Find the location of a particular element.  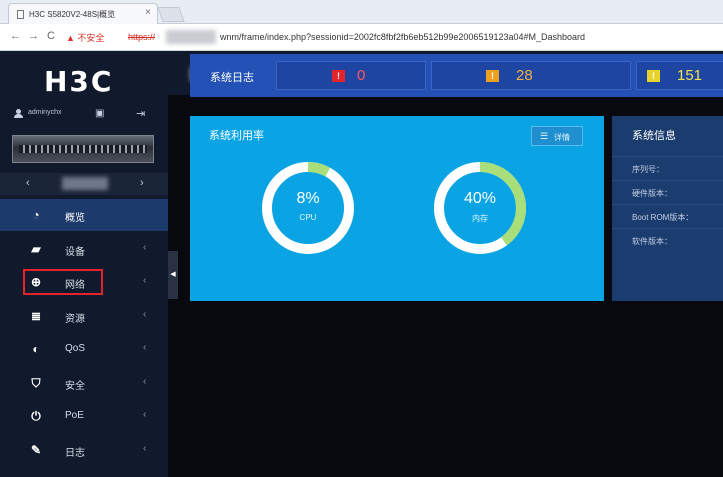

cpu-label: CPU is located at coordinates (308, 217).